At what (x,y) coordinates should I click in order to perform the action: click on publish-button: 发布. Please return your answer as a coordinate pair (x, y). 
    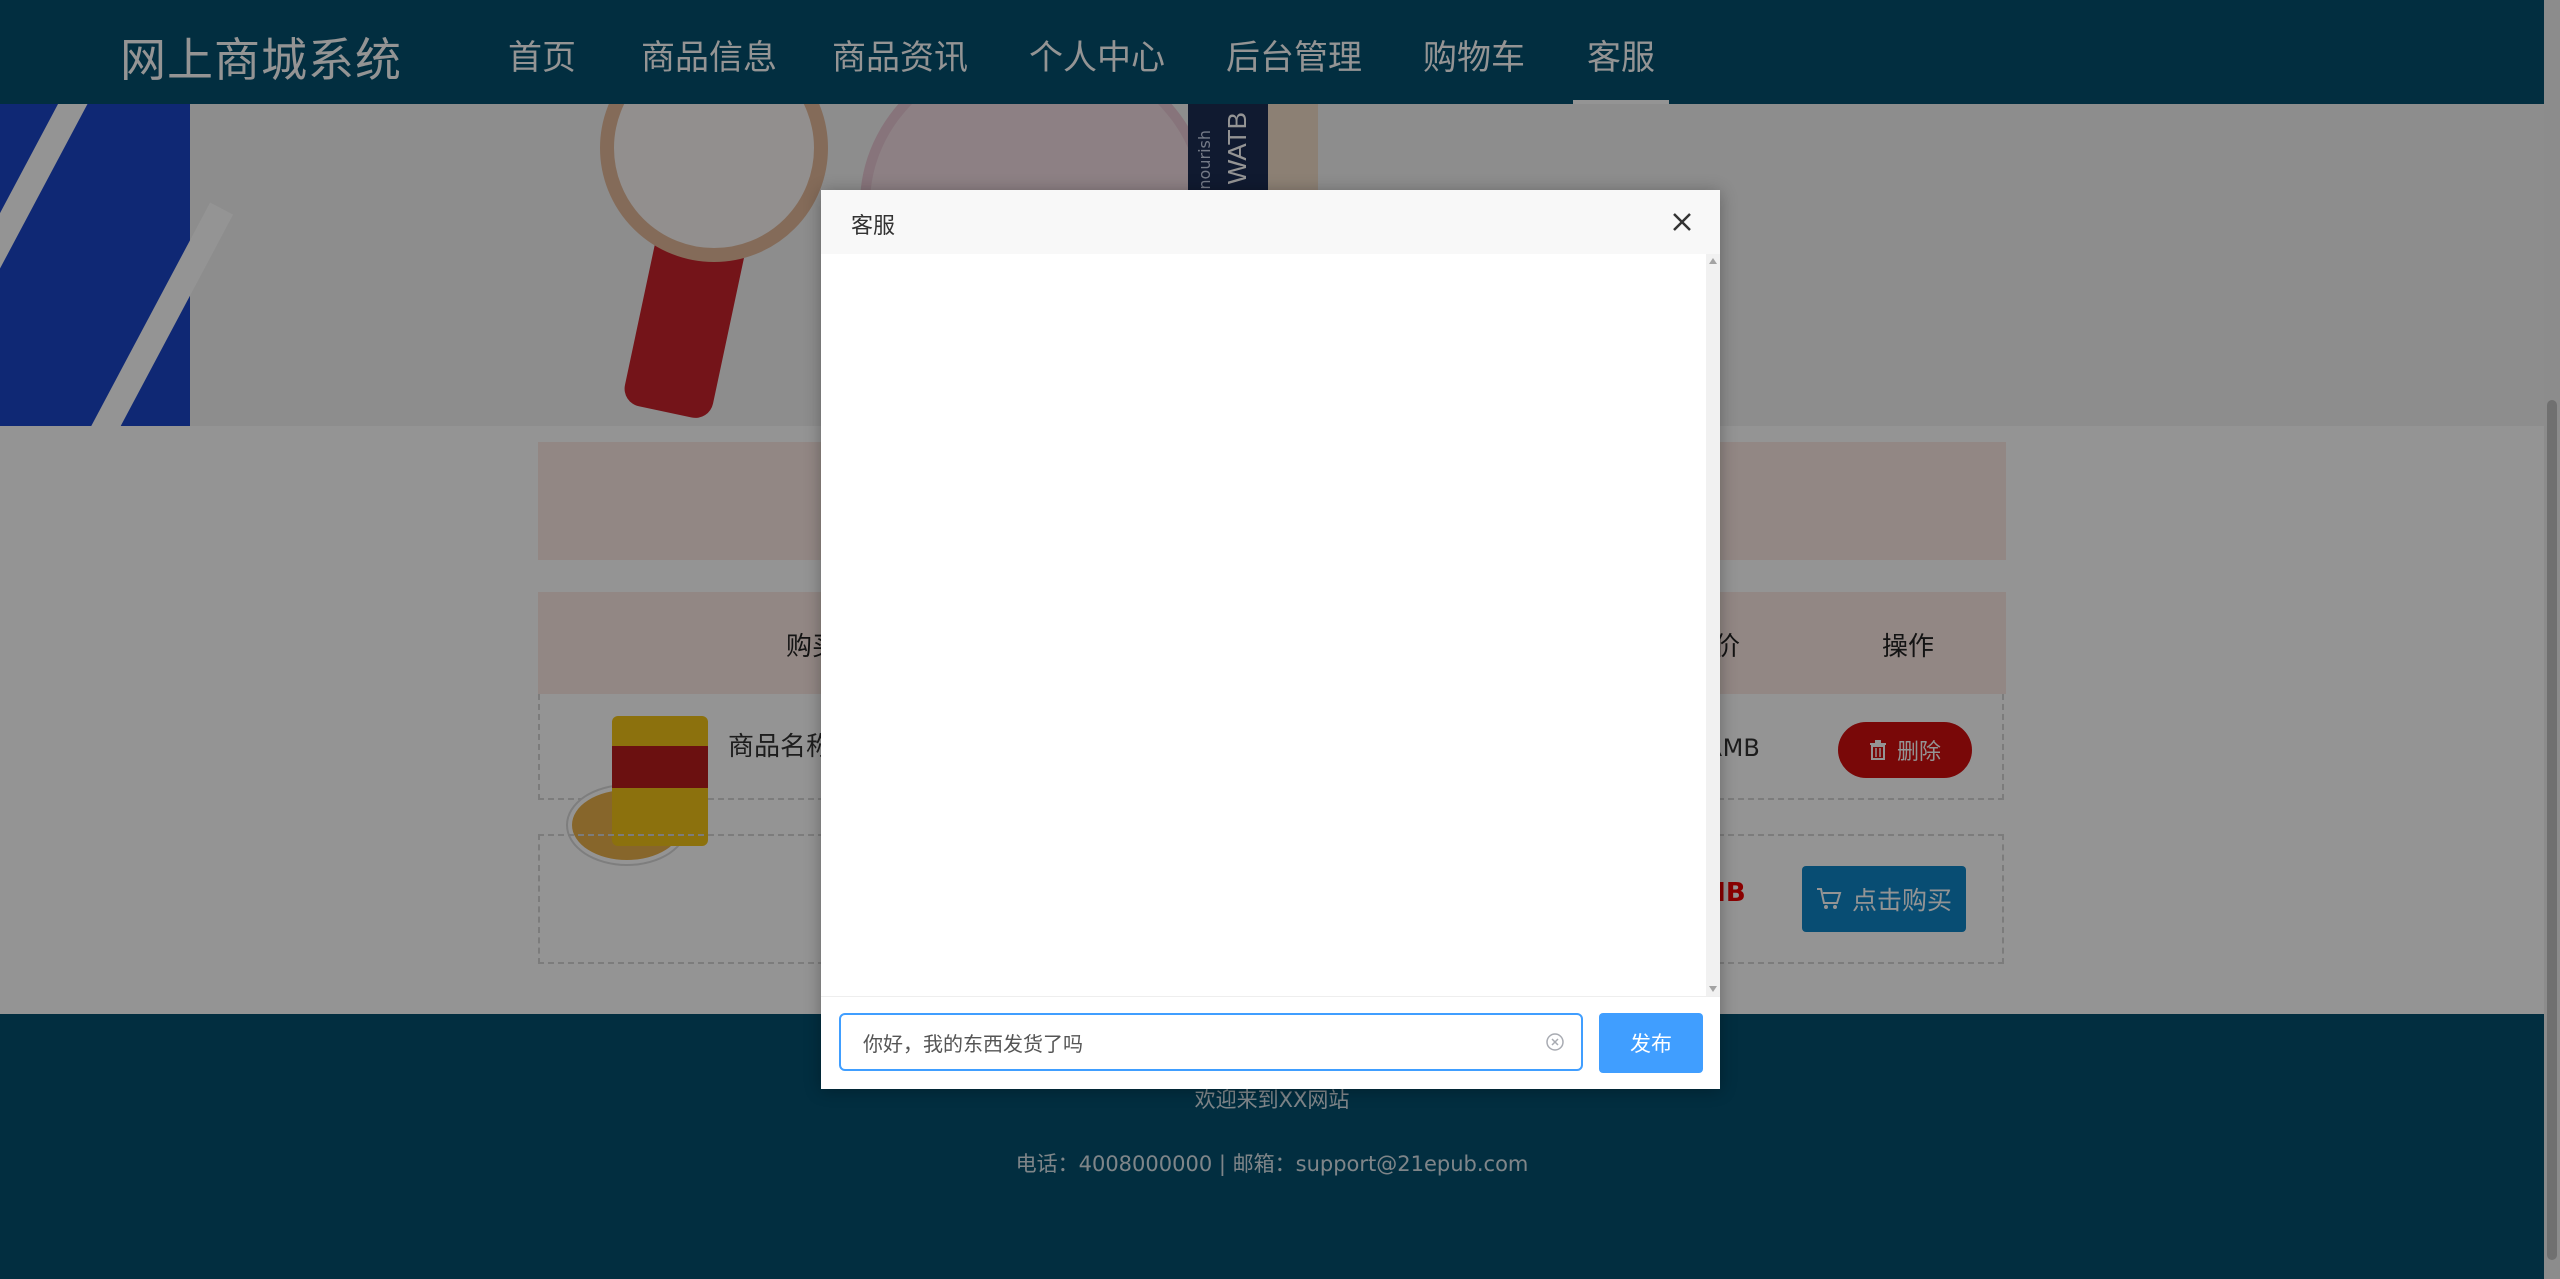
    Looking at the image, I should click on (1651, 1043).